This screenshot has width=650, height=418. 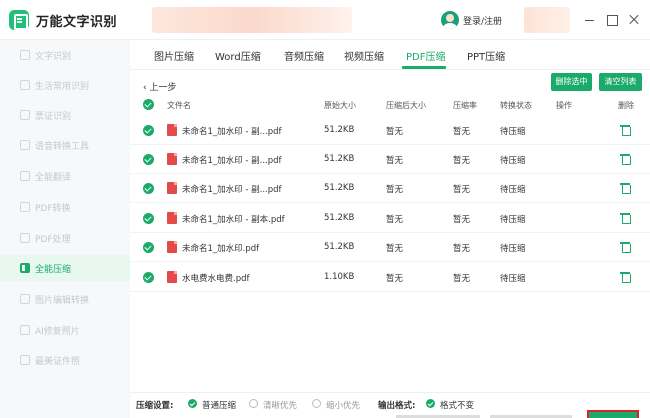 What do you see at coordinates (25, 55) in the screenshot?
I see `text-ocr-icon` at bounding box center [25, 55].